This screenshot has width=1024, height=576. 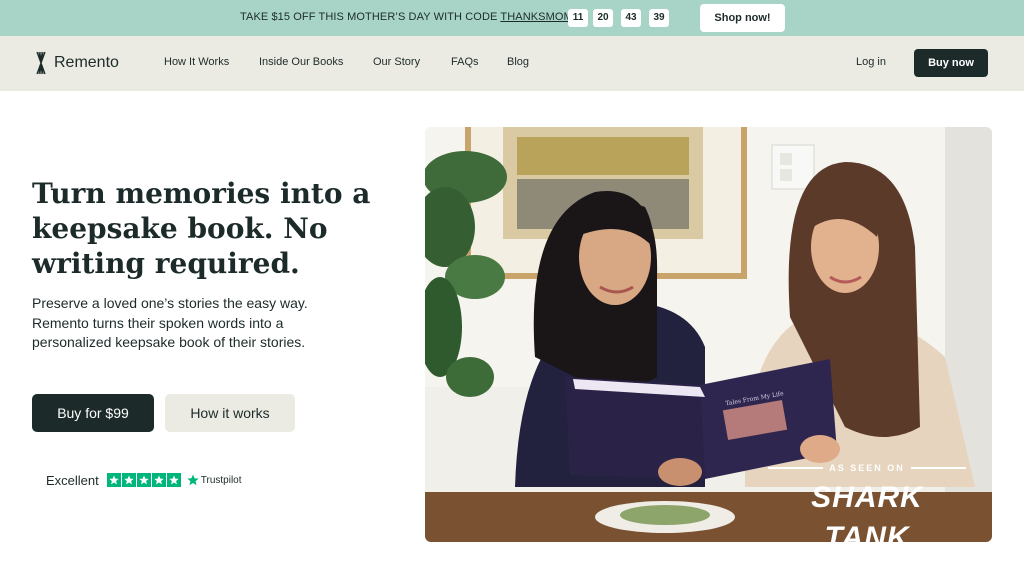 I want to click on rating-stars, so click(x=144, y=480).